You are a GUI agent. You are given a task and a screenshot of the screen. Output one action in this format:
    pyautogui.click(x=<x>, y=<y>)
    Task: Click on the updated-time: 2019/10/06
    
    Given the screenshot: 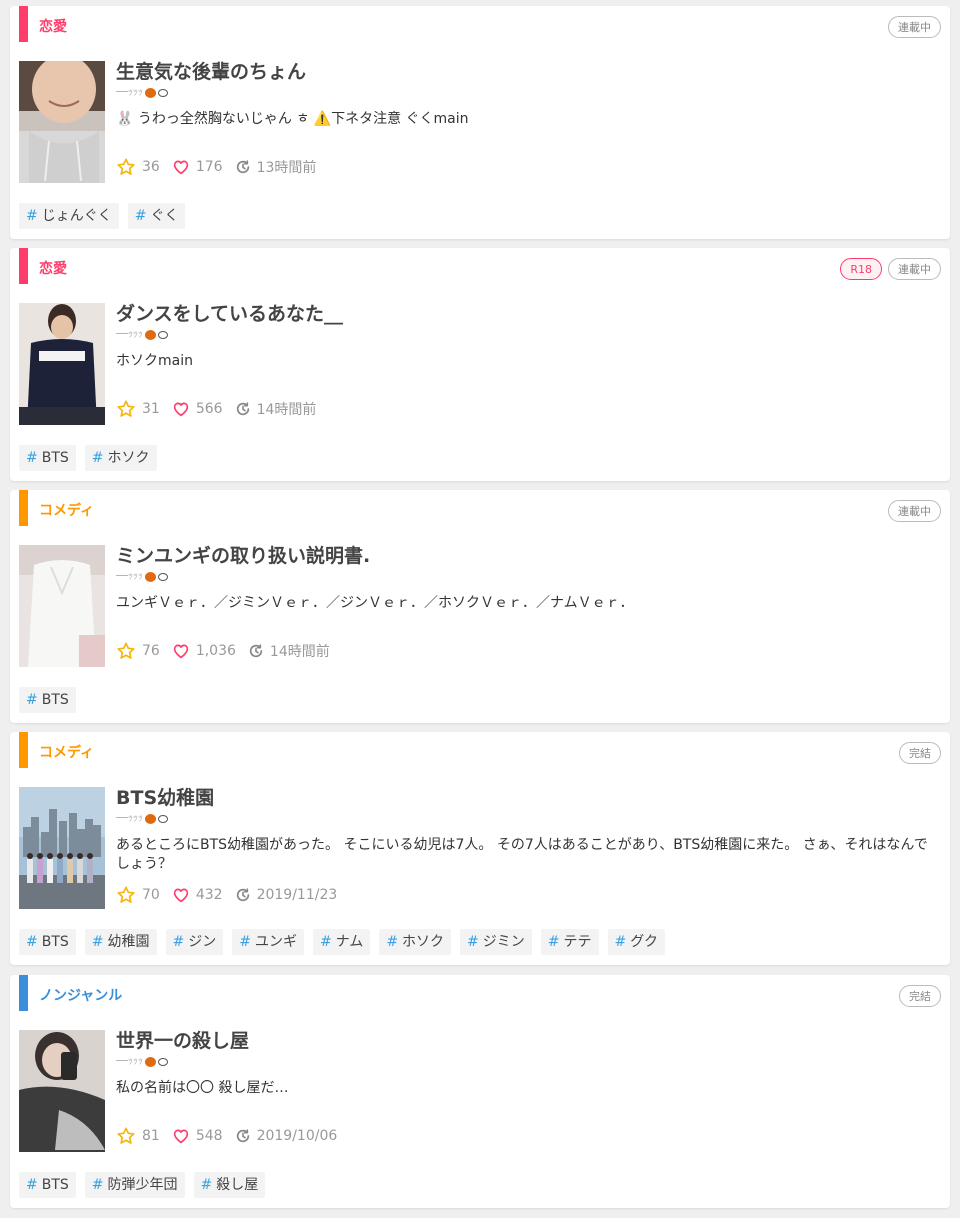 What is the action you would take?
    pyautogui.click(x=286, y=1136)
    